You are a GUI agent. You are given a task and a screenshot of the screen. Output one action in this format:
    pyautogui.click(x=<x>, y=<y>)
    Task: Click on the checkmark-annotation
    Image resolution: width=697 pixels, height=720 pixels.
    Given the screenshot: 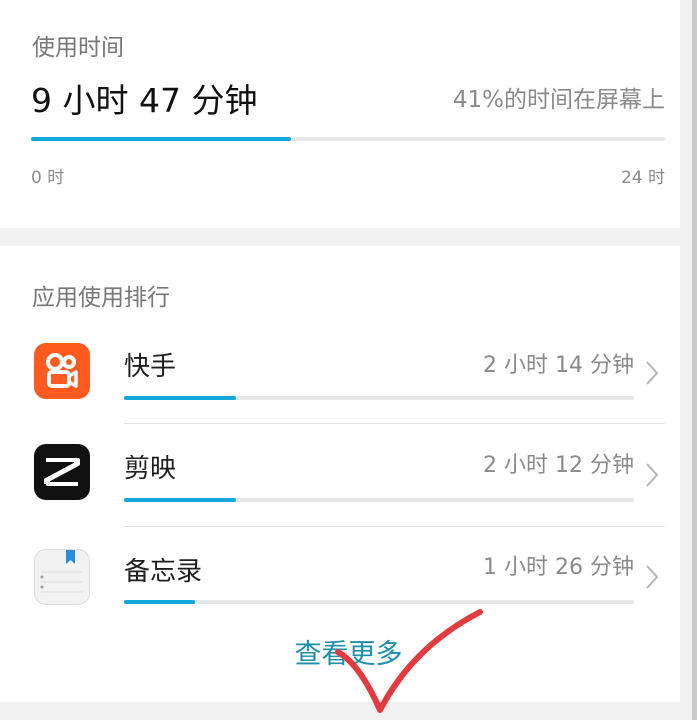 What is the action you would take?
    pyautogui.click(x=409, y=661)
    